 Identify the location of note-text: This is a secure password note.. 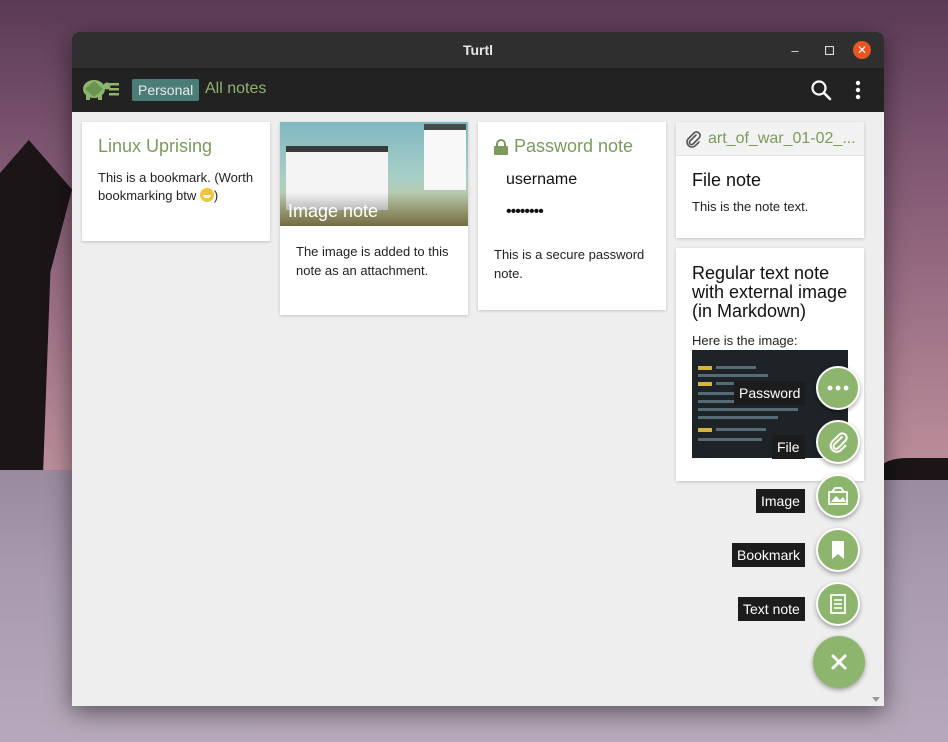
(569, 264).